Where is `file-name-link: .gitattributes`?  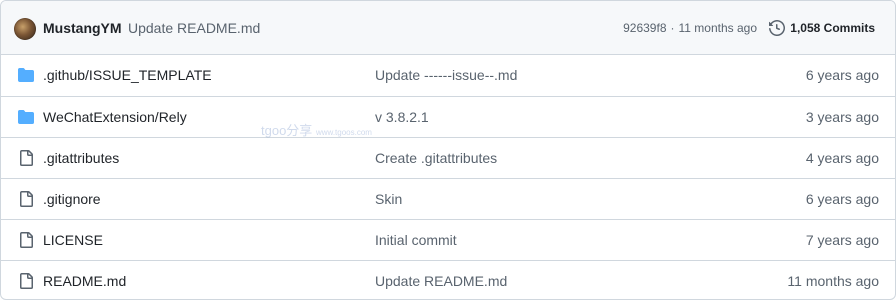
file-name-link: .gitattributes is located at coordinates (81, 158).